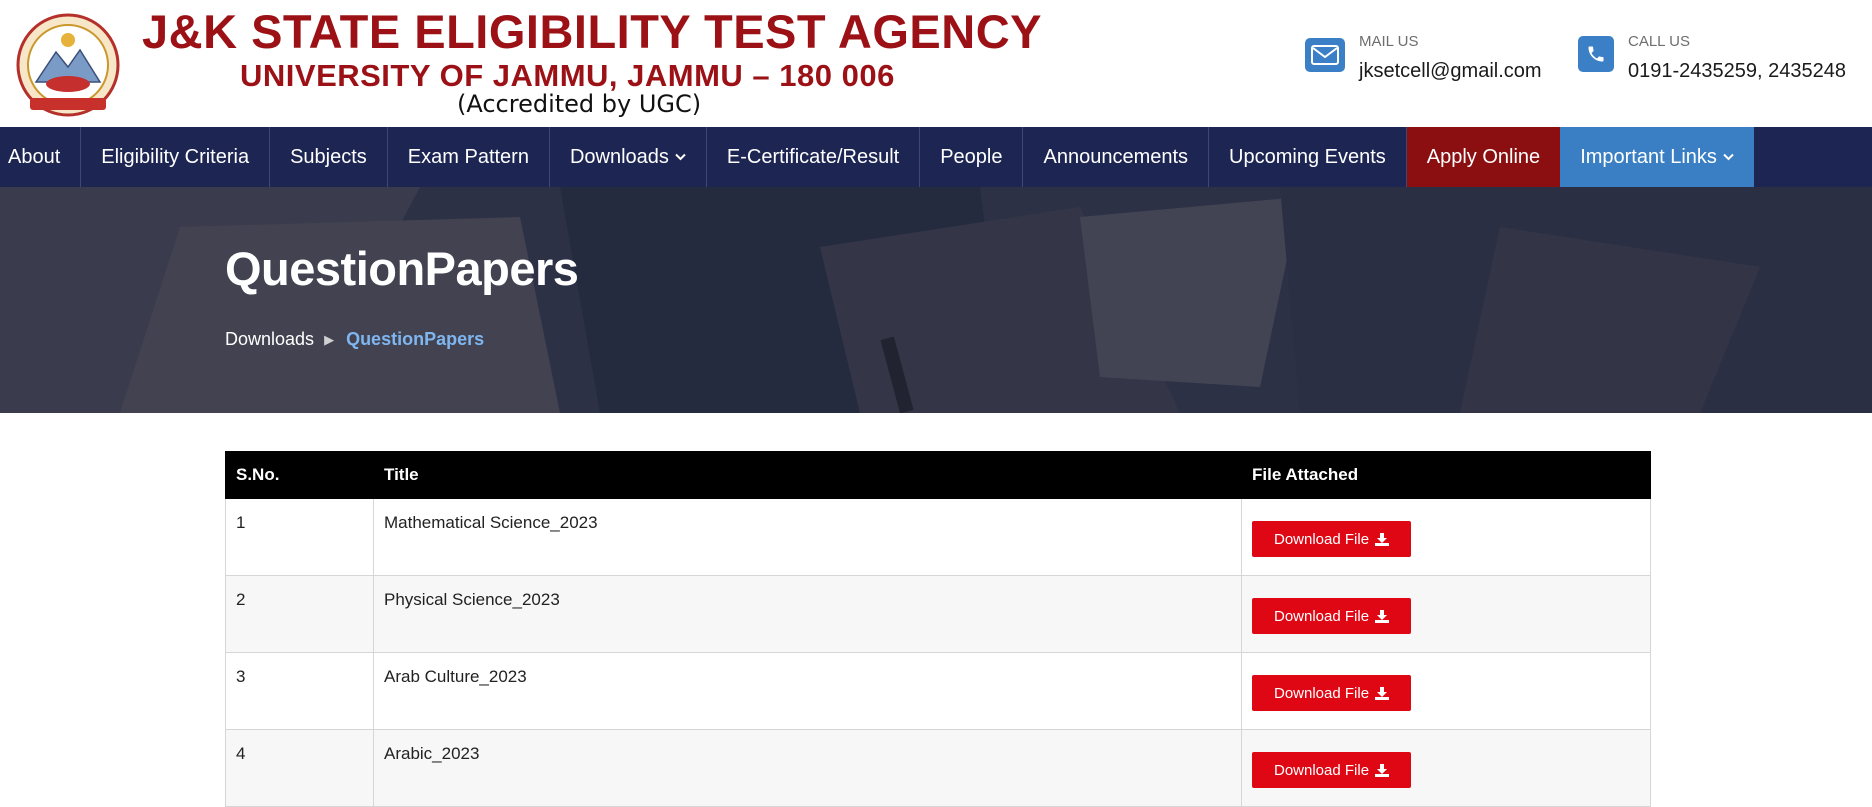 Image resolution: width=1872 pixels, height=807 pixels. I want to click on nav-item-announcements: Announcements, so click(1116, 157).